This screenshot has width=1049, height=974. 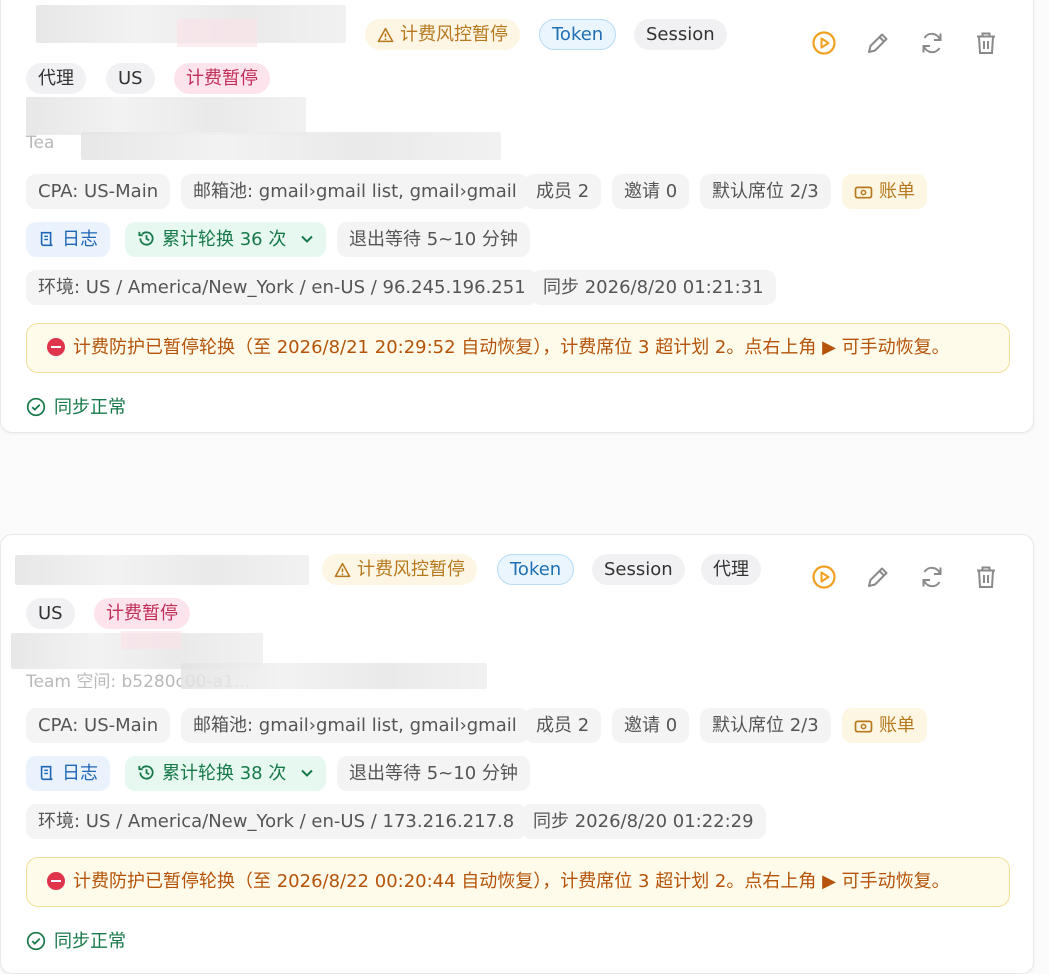 I want to click on rotations-dropdown: 累计轮换 36 次, so click(x=226, y=239).